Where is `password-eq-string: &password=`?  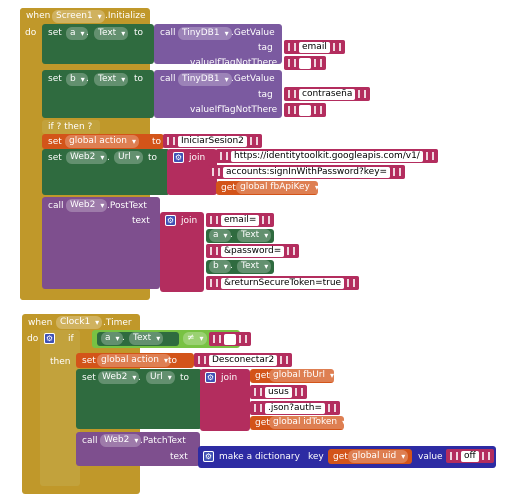 password-eq-string: &password= is located at coordinates (253, 251).